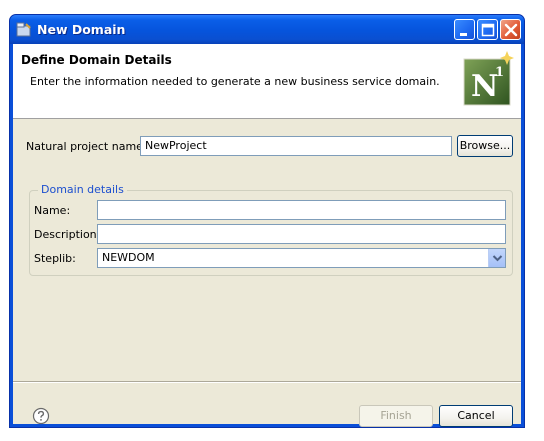 The image size is (544, 441). Describe the element at coordinates (267, 29) in the screenshot. I see `title-bar: New Domain` at that location.